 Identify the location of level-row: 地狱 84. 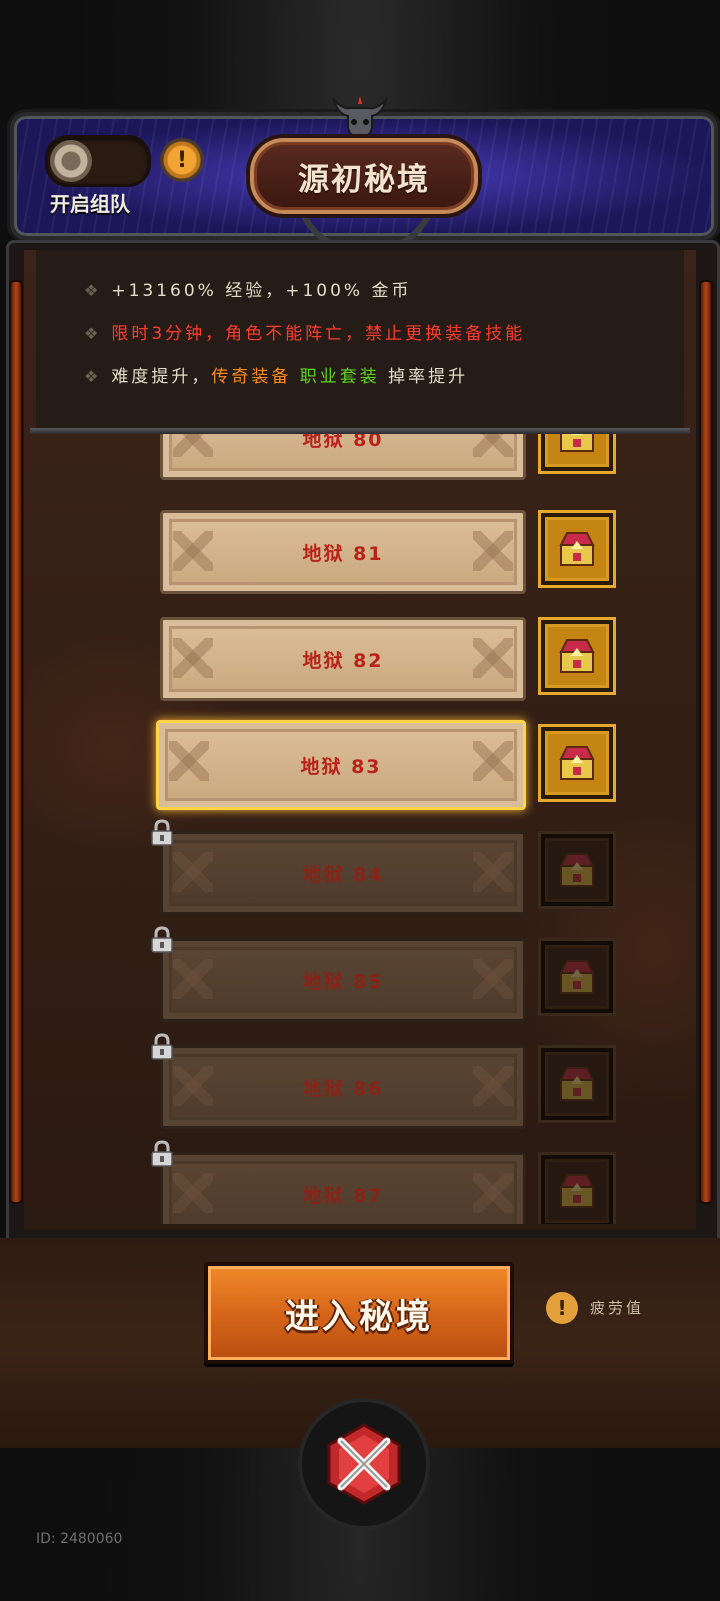
(360, 870).